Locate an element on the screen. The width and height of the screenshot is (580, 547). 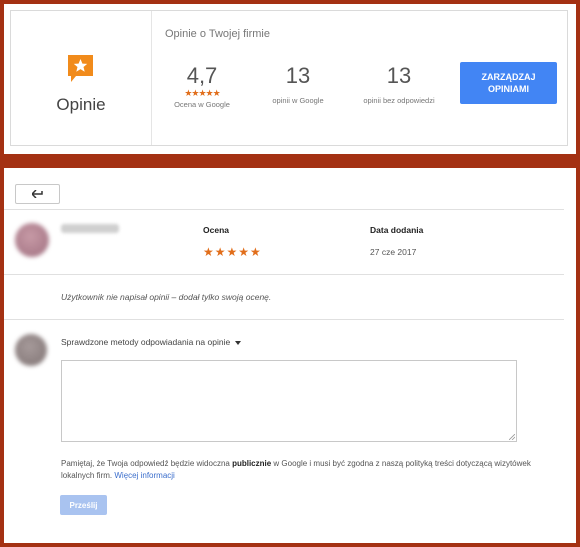
reviews-count-label: opinii w Google is located at coordinates (298, 100).